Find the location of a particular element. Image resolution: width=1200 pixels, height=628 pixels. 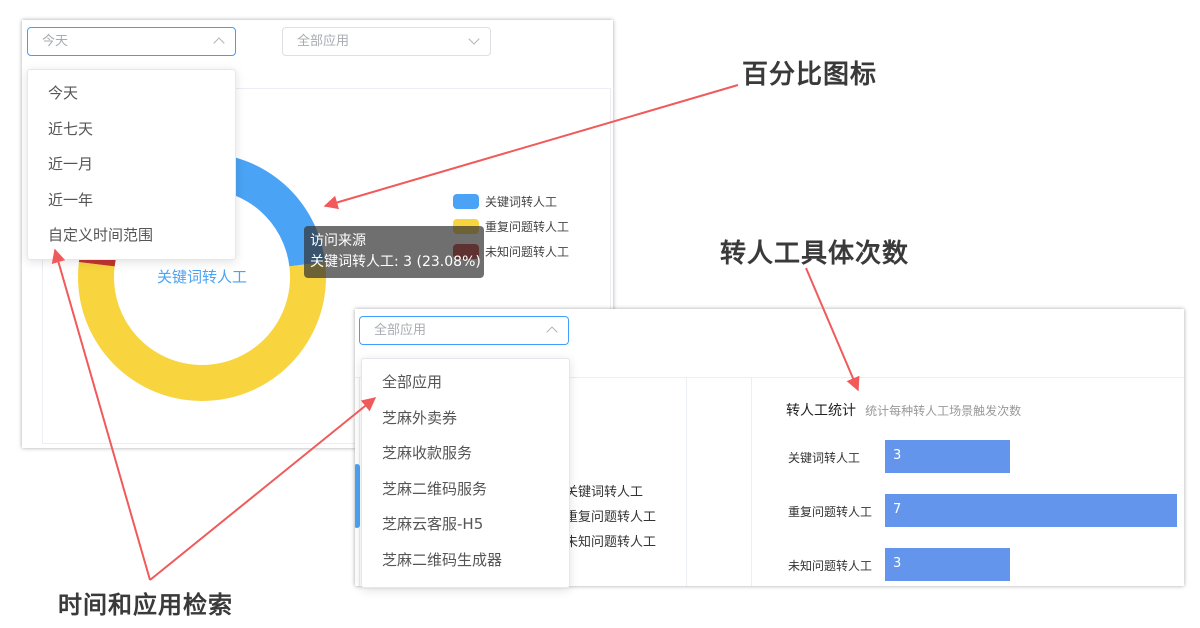

annotation-transfer-count: 转人工具体次数 is located at coordinates (815, 254).